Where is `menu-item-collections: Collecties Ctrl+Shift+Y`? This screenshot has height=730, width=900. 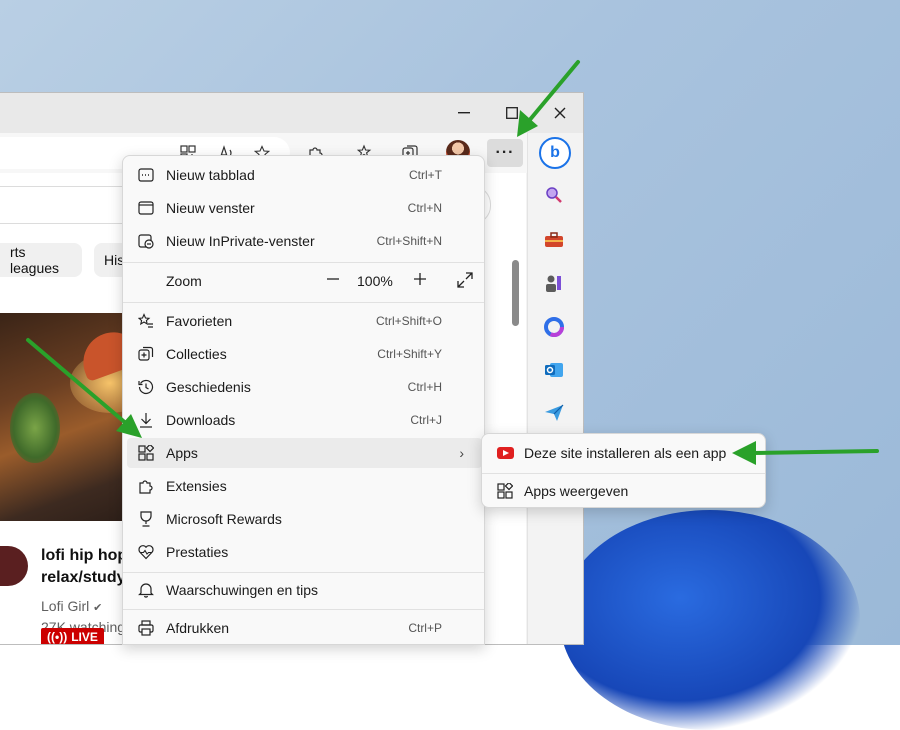 menu-item-collections: Collecties Ctrl+Shift+Y is located at coordinates (304, 354).